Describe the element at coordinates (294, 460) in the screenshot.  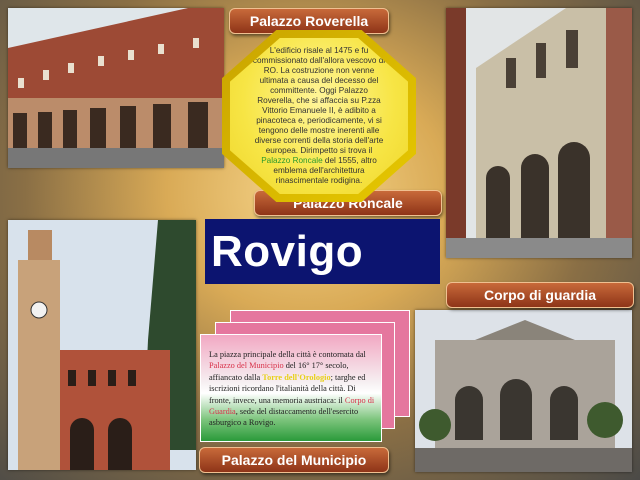
I see `label-palazzo-del-municipio: Palazzo del Municipio` at that location.